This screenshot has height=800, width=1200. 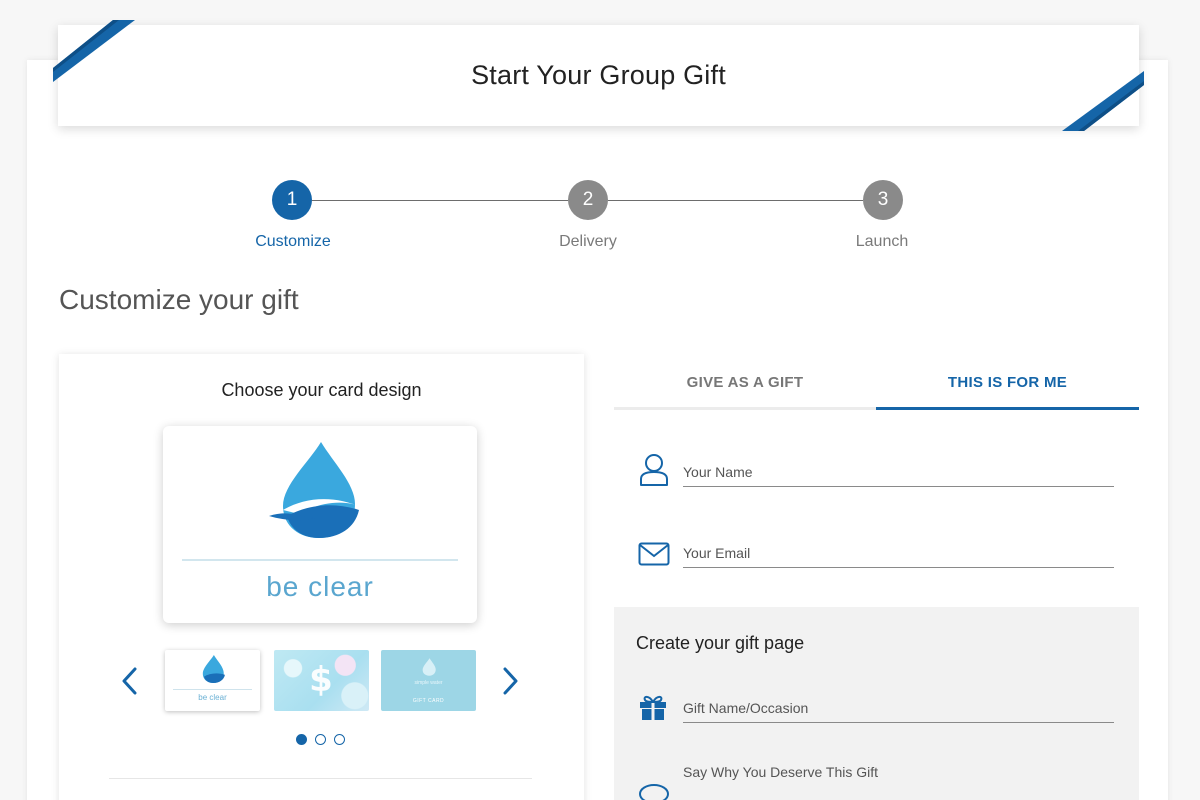 I want to click on design-thumbnail-be-clear: be clear, so click(x=212, y=680).